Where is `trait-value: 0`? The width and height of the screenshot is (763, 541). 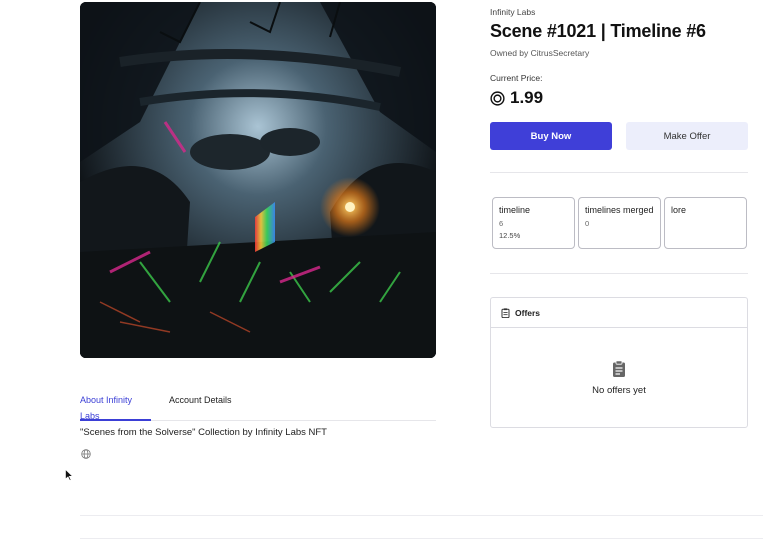
trait-value: 0 is located at coordinates (587, 223).